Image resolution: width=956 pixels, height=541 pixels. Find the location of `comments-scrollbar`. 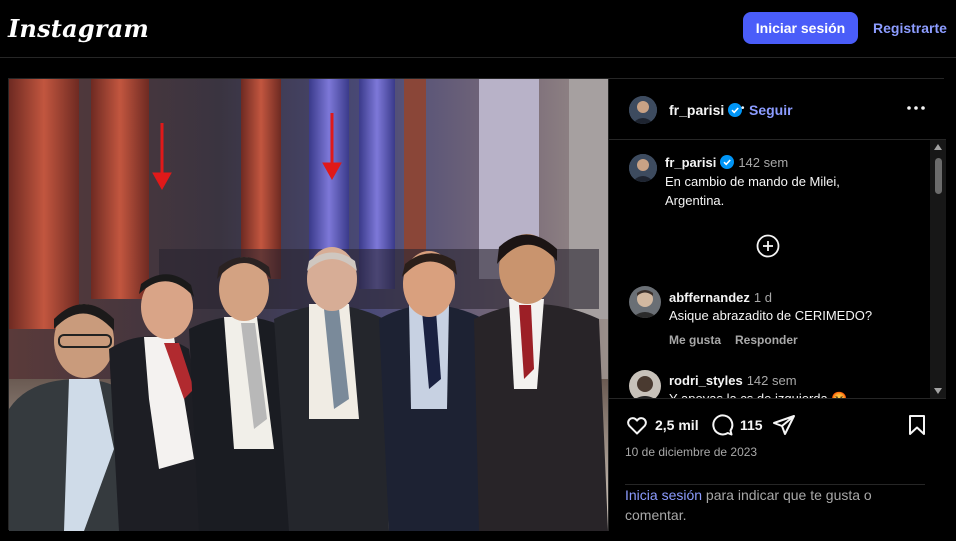

comments-scrollbar is located at coordinates (938, 269).